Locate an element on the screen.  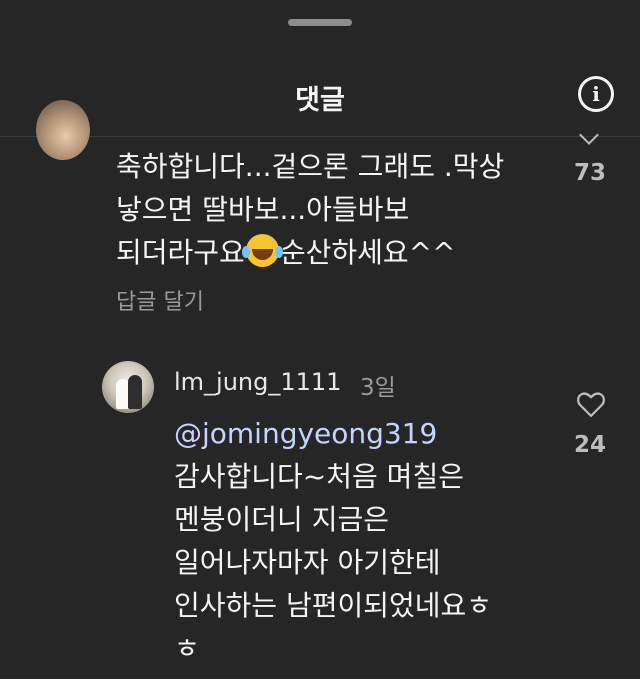
reply-button: 답글 달기 is located at coordinates (160, 300).